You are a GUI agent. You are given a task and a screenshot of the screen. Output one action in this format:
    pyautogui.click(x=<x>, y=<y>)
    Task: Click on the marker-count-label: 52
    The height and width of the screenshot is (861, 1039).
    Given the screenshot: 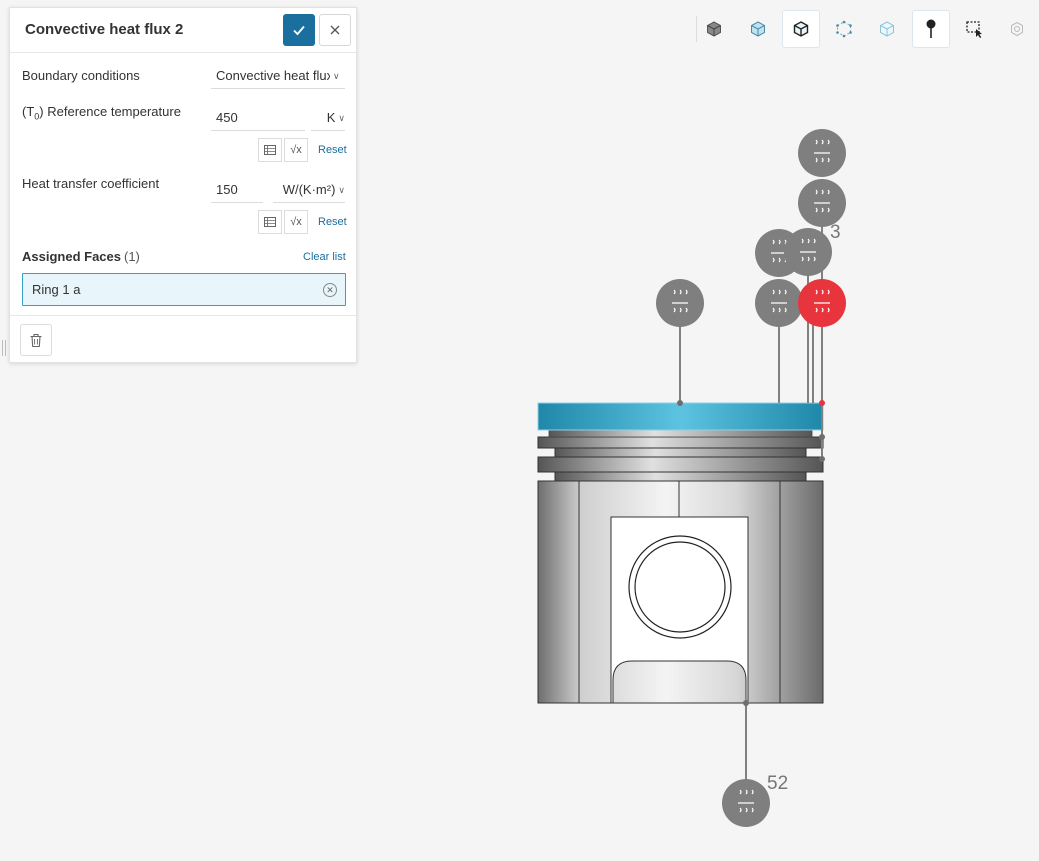 What is the action you would take?
    pyautogui.click(x=777, y=783)
    